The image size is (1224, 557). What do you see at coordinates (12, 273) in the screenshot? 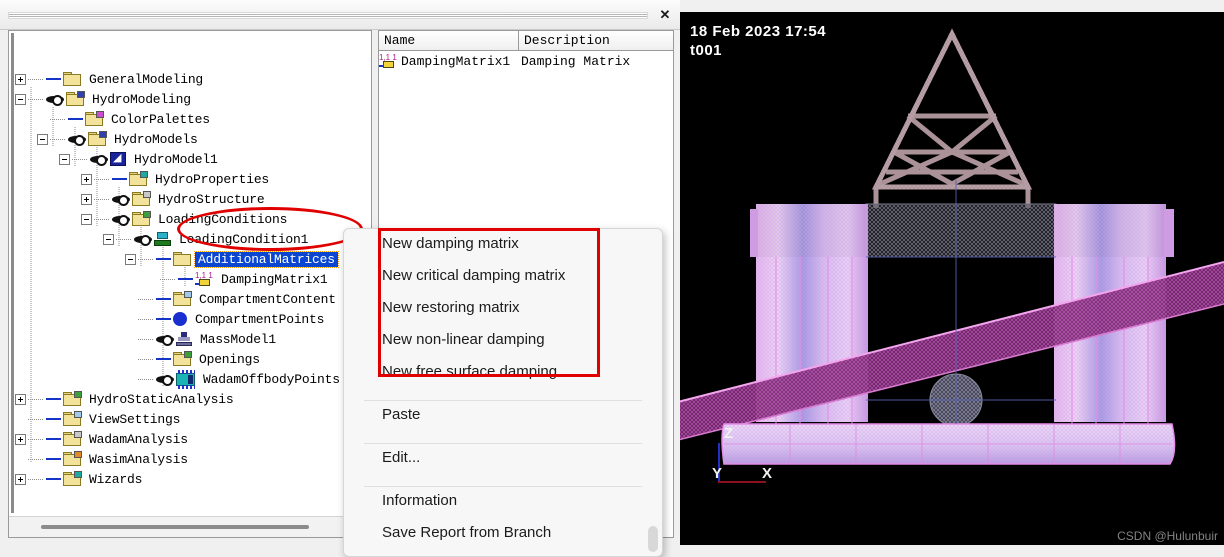
I see `panel-resize-grip` at bounding box center [12, 273].